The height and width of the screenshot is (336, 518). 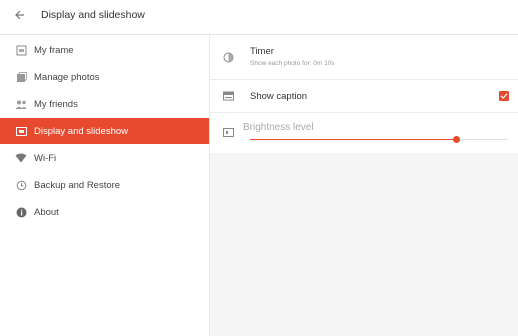 What do you see at coordinates (104, 104) in the screenshot?
I see `sidebar-item-my-friends: My friends` at bounding box center [104, 104].